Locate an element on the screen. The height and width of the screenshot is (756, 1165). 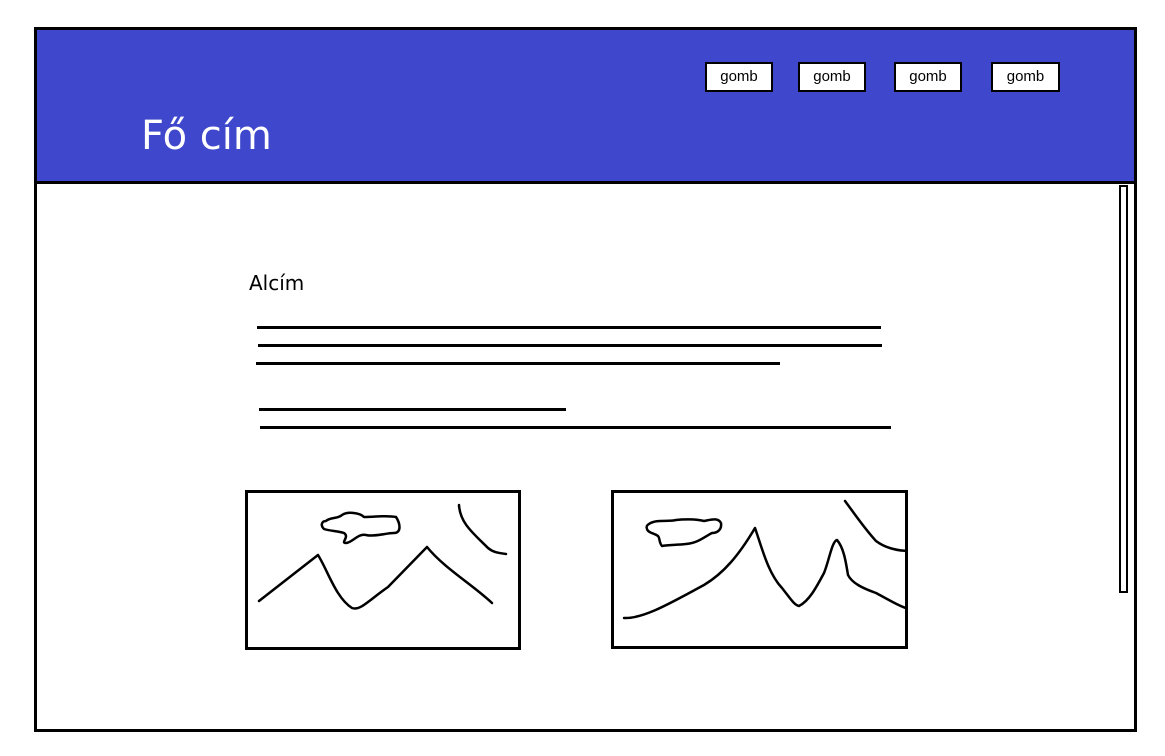
nav-button-4: gomb is located at coordinates (1025, 77).